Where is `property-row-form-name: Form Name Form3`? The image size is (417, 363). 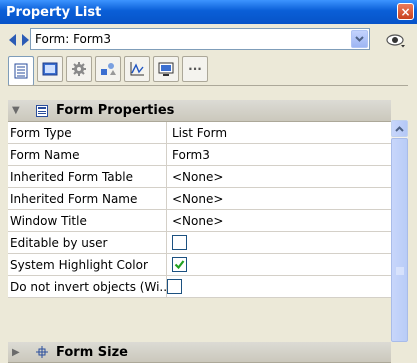 property-row-form-name: Form Name Form3 is located at coordinates (199, 155).